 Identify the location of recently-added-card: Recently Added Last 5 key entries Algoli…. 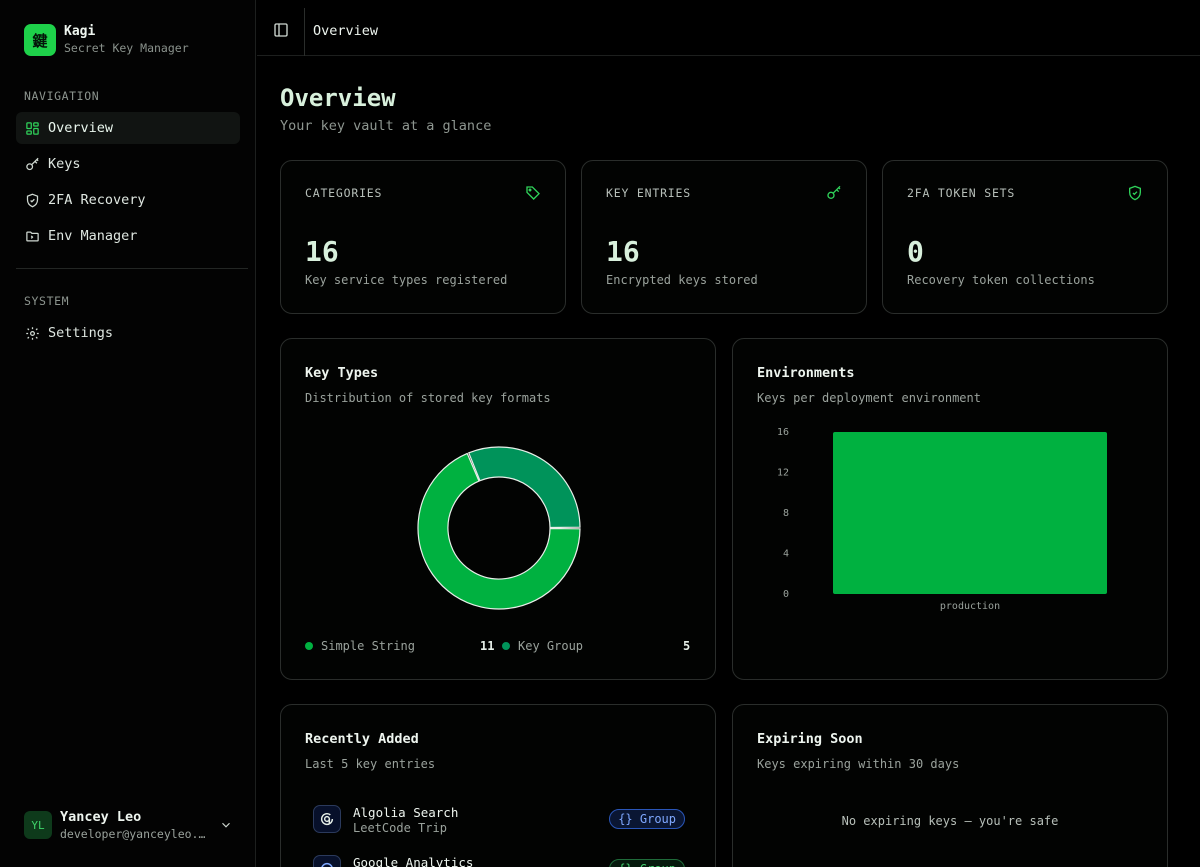
(498, 785).